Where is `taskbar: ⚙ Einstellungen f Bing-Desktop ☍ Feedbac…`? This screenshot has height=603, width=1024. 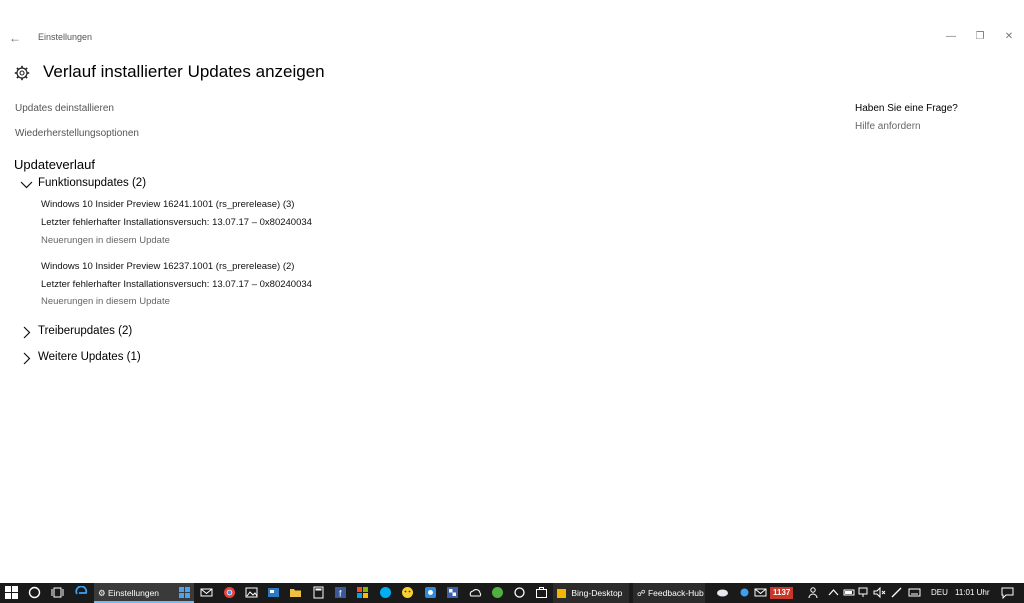
taskbar: ⚙ Einstellungen f Bing-Desktop ☍ Feedbac… is located at coordinates (512, 593).